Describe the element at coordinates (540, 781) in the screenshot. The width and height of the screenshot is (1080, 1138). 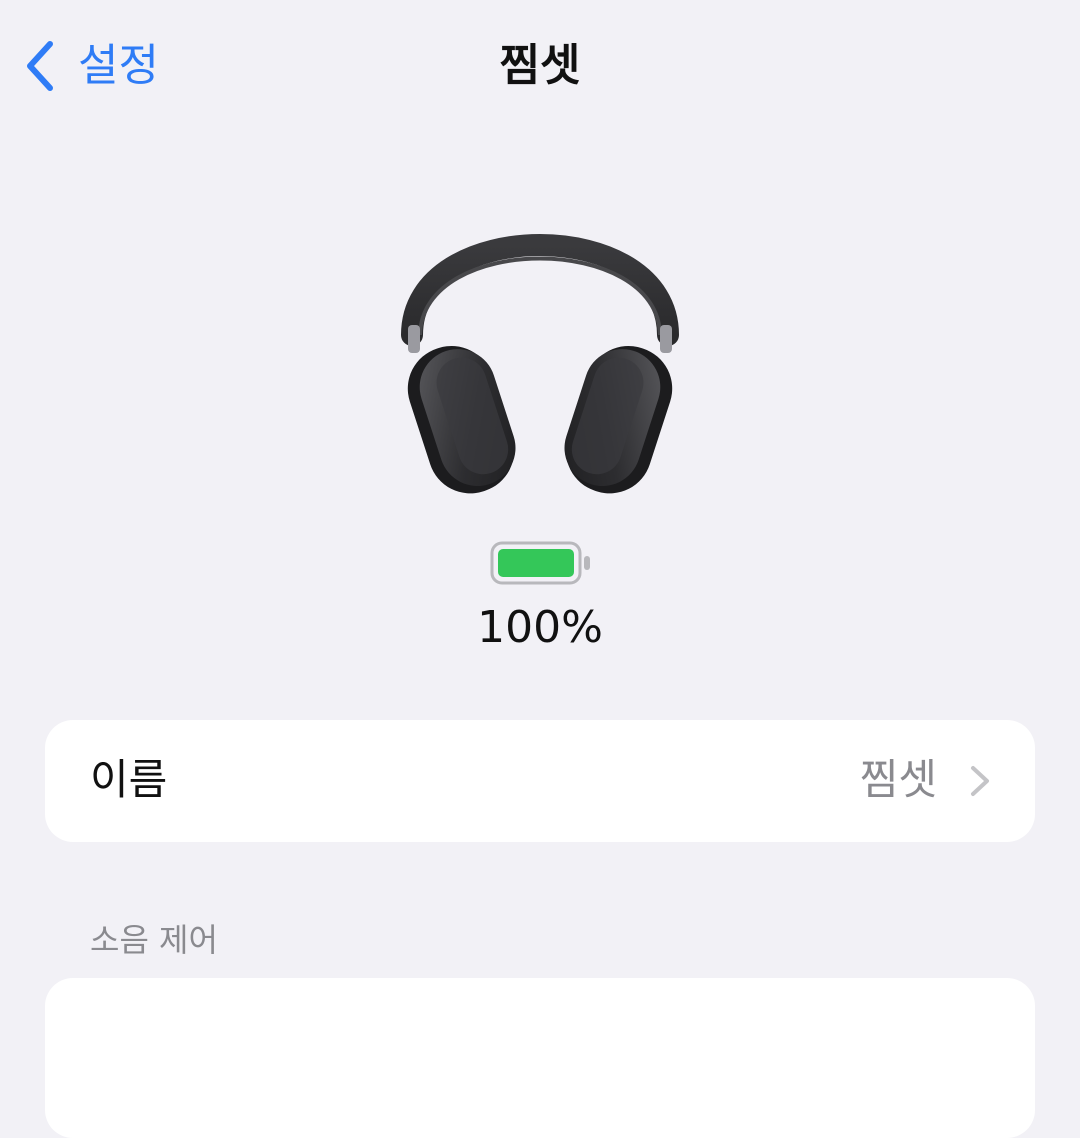
I see `name-row: 이름 찜셋` at that location.